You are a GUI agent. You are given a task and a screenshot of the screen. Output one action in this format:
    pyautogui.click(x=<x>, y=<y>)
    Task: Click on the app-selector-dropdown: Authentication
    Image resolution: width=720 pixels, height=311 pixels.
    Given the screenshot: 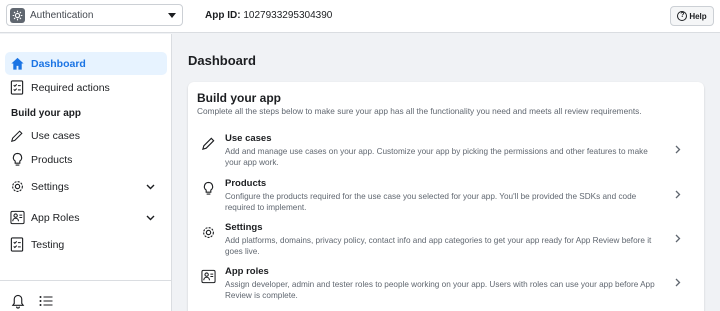 What is the action you would take?
    pyautogui.click(x=94, y=15)
    